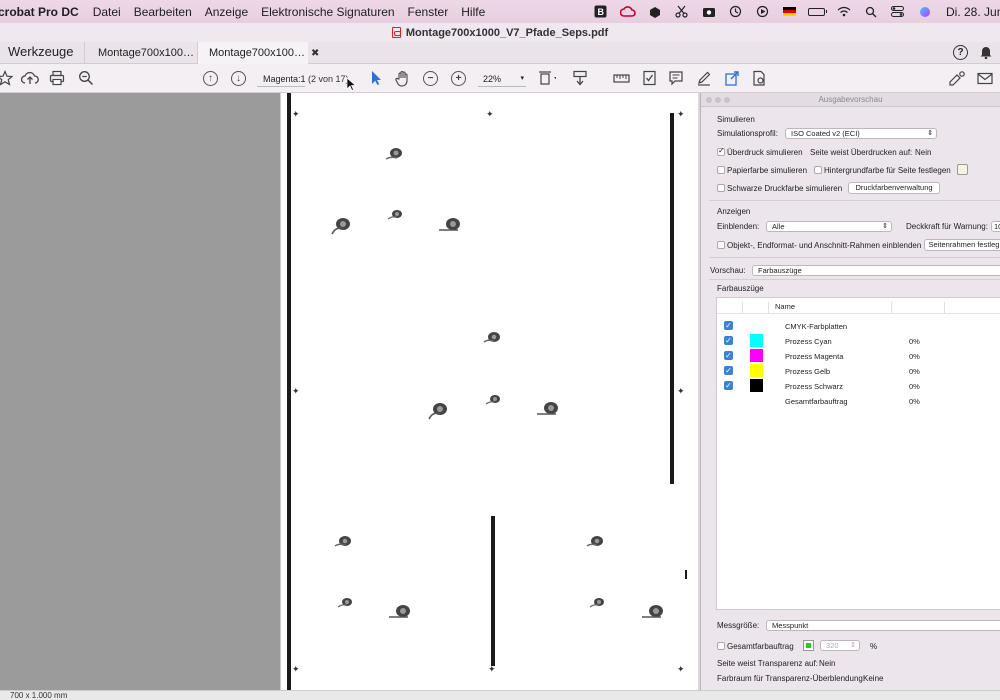  Describe the element at coordinates (721, 188) in the screenshot. I see `black-ink-checkbox` at that location.